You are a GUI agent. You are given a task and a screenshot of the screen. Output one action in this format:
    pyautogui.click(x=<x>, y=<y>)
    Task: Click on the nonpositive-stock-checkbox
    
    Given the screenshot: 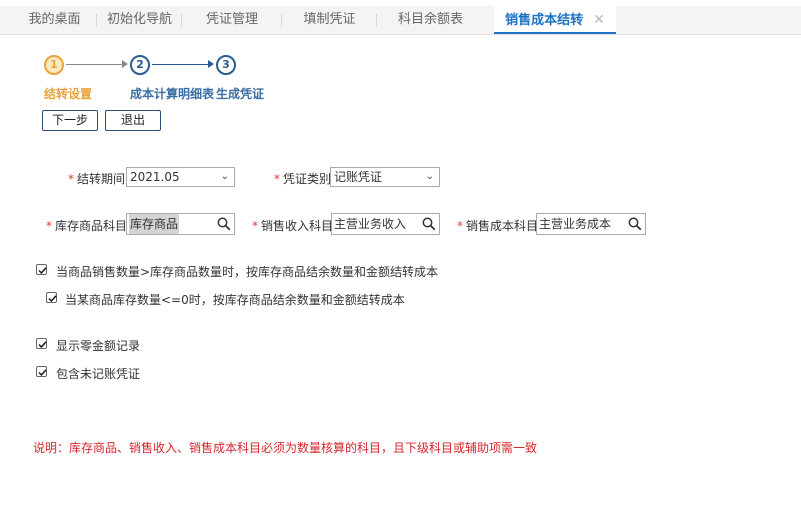 What is the action you would take?
    pyautogui.click(x=51, y=297)
    